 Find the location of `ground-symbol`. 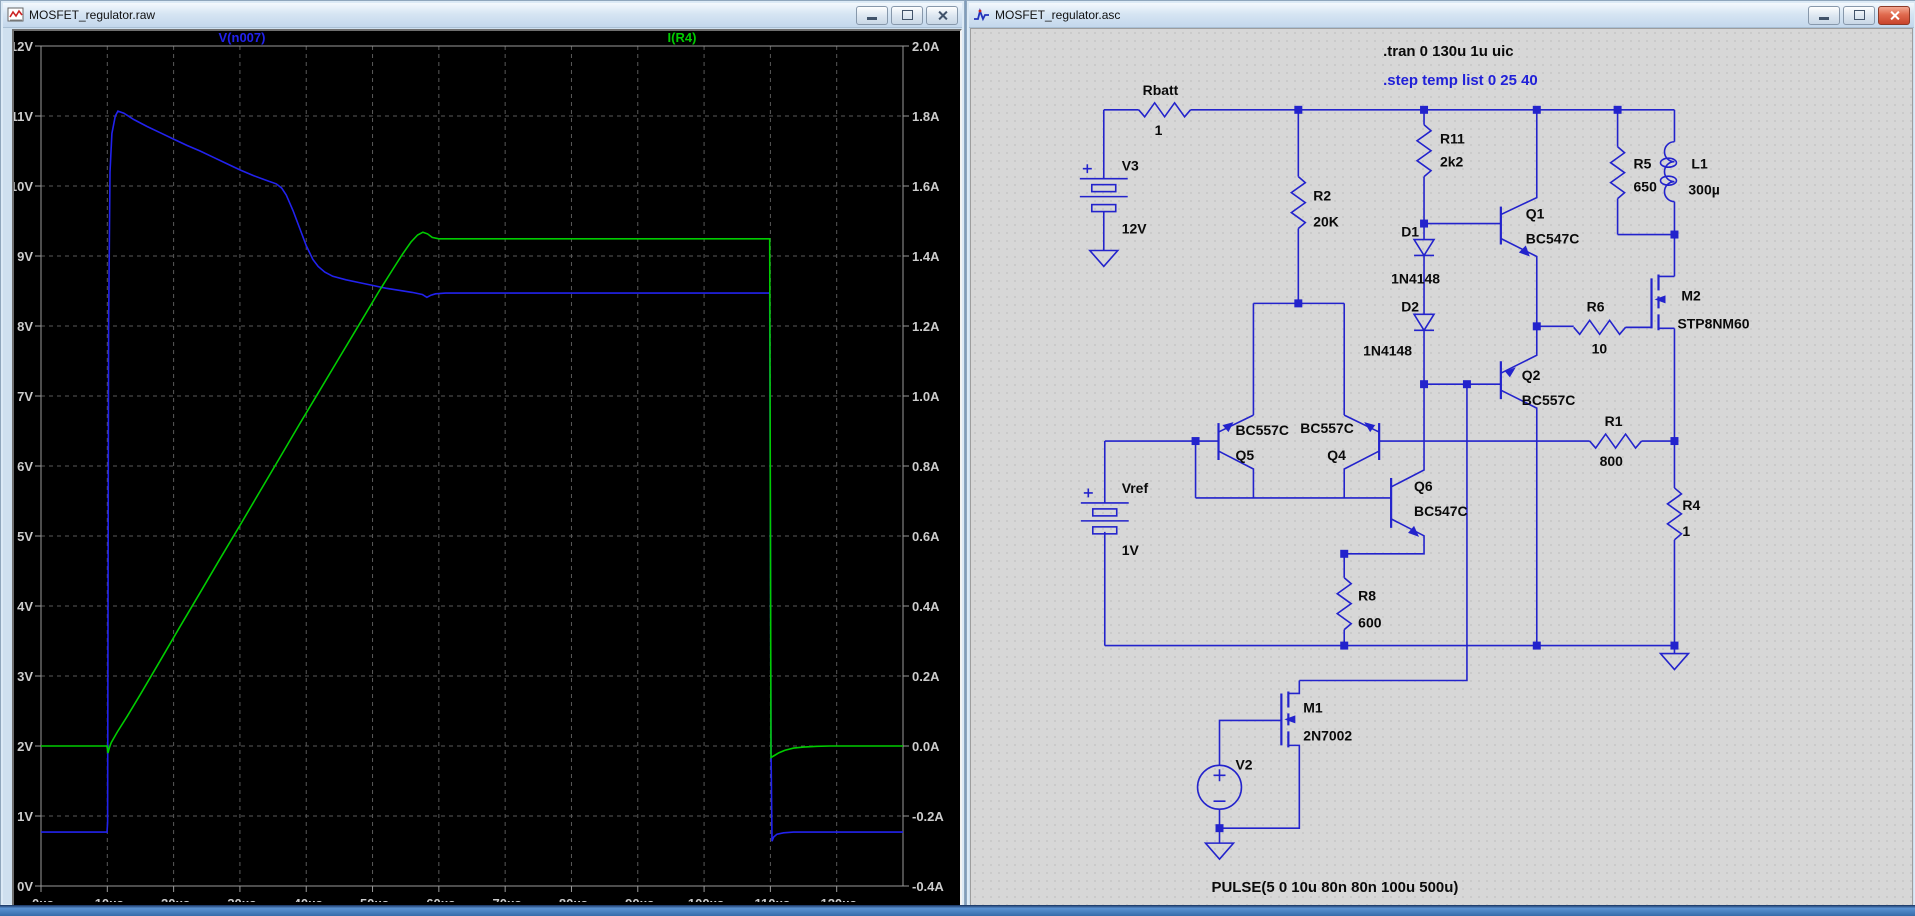

ground-symbol is located at coordinates (1219, 851).